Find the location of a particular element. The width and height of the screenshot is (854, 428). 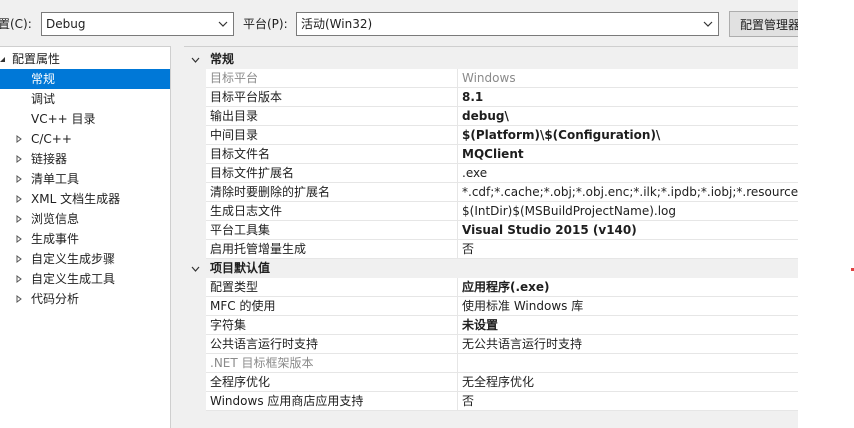

tree-item: 生成事件 is located at coordinates (85, 239).